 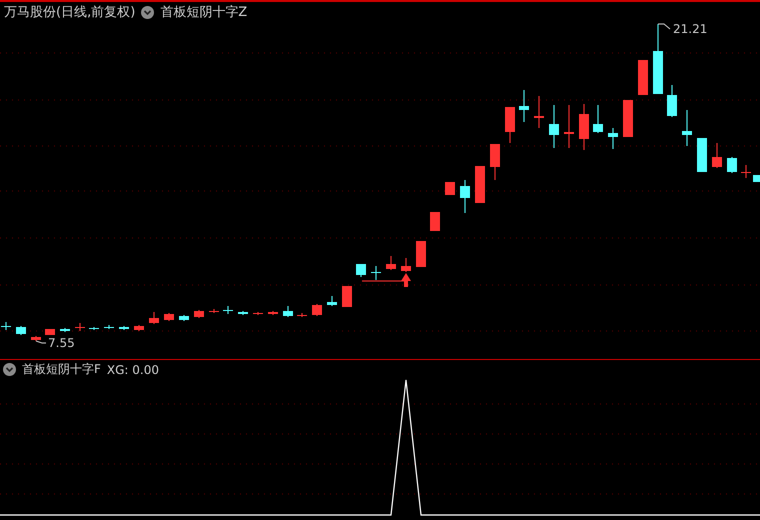 What do you see at coordinates (406, 280) in the screenshot?
I see `up-arrow-icon` at bounding box center [406, 280].